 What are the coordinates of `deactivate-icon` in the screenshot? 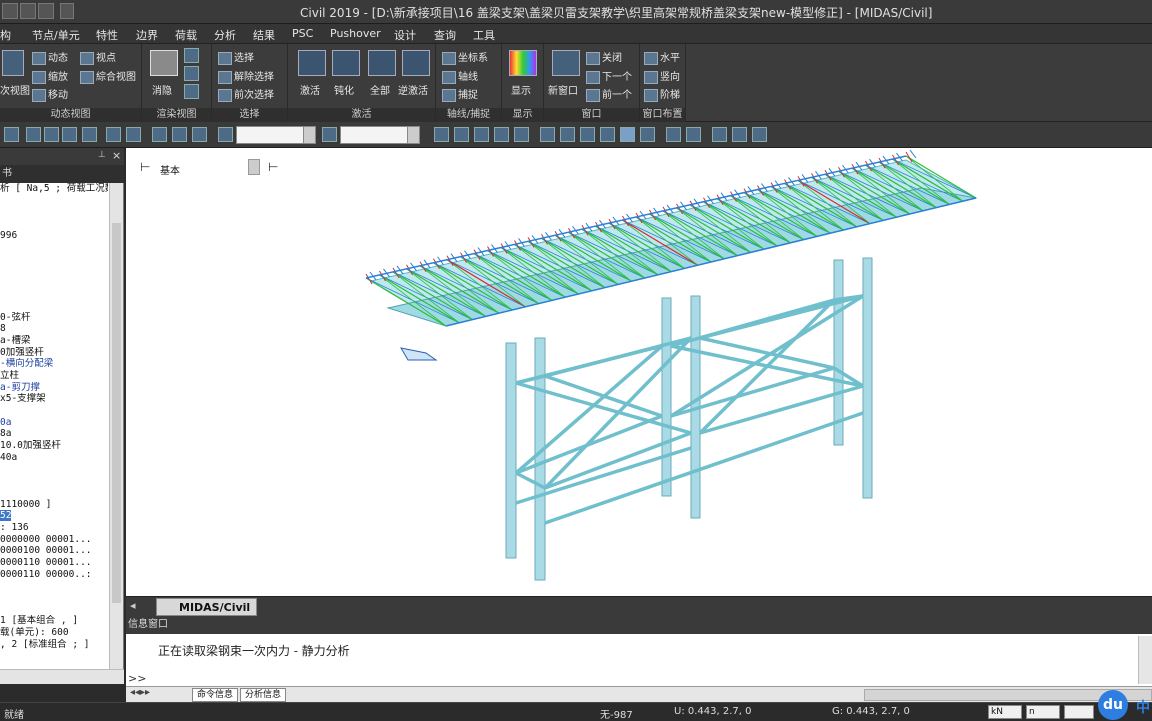 It's located at (346, 63).